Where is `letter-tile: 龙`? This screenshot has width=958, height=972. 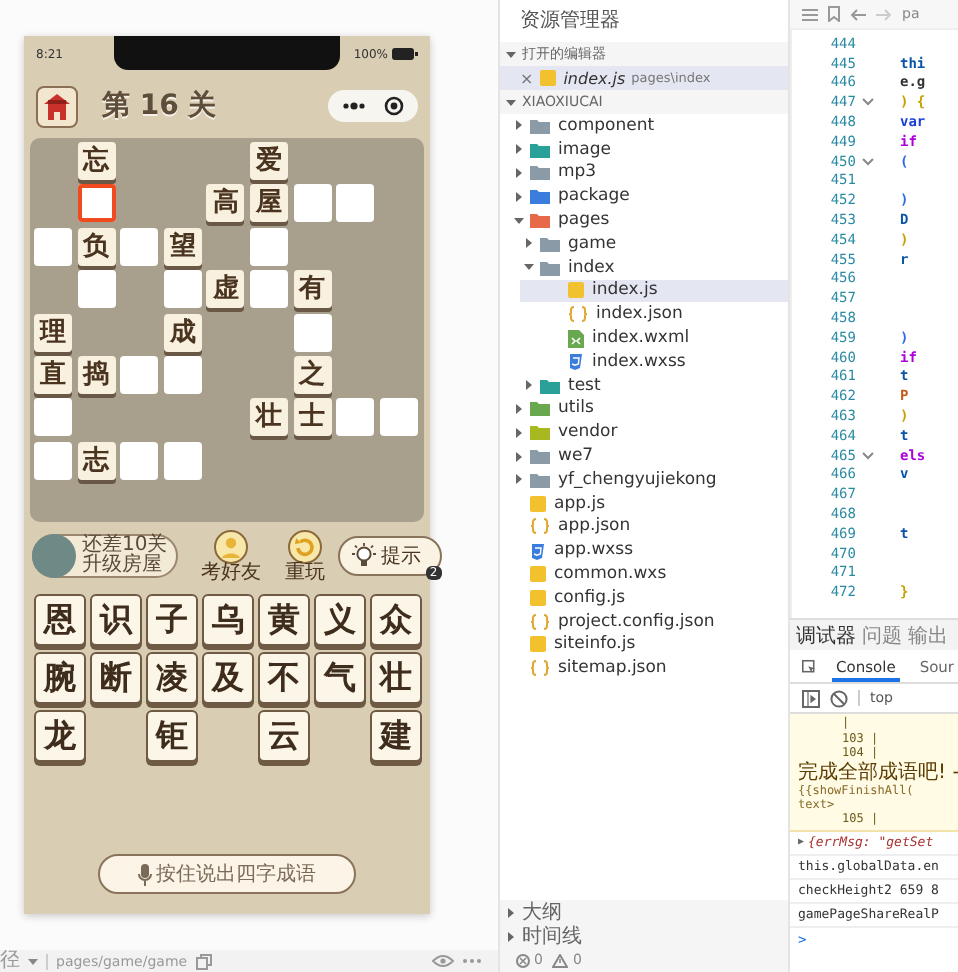 letter-tile: 龙 is located at coordinates (60, 736).